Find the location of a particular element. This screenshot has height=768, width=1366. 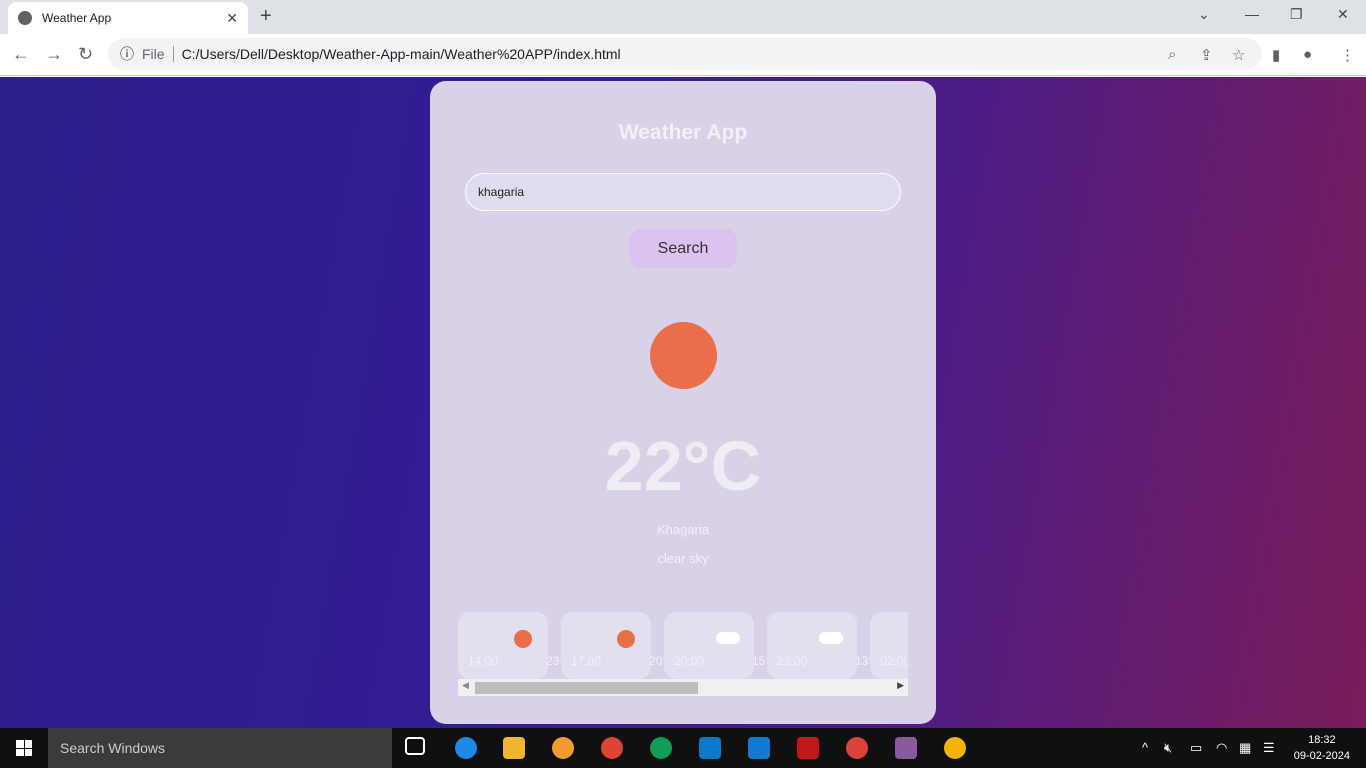

forecast-item: 23:00 13°C is located at coordinates (824, 645).